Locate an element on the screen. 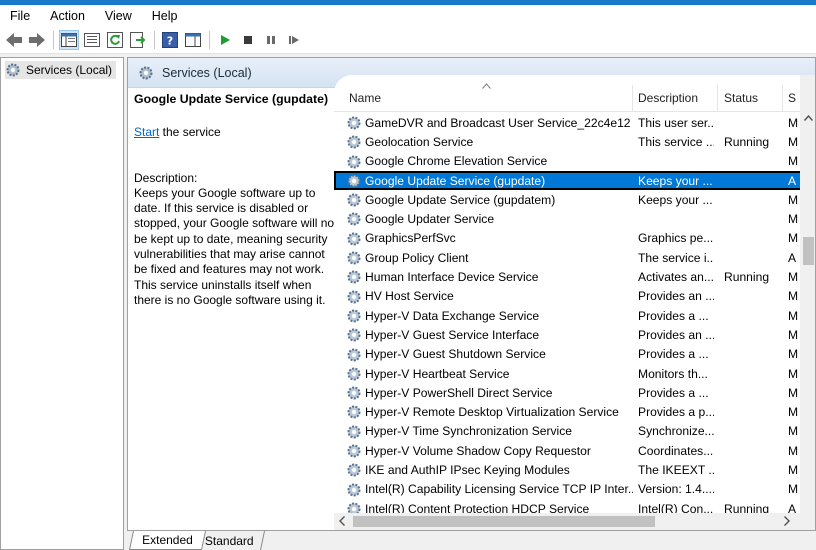 The width and height of the screenshot is (816, 550). scrollbar-corner is located at coordinates (807, 521).